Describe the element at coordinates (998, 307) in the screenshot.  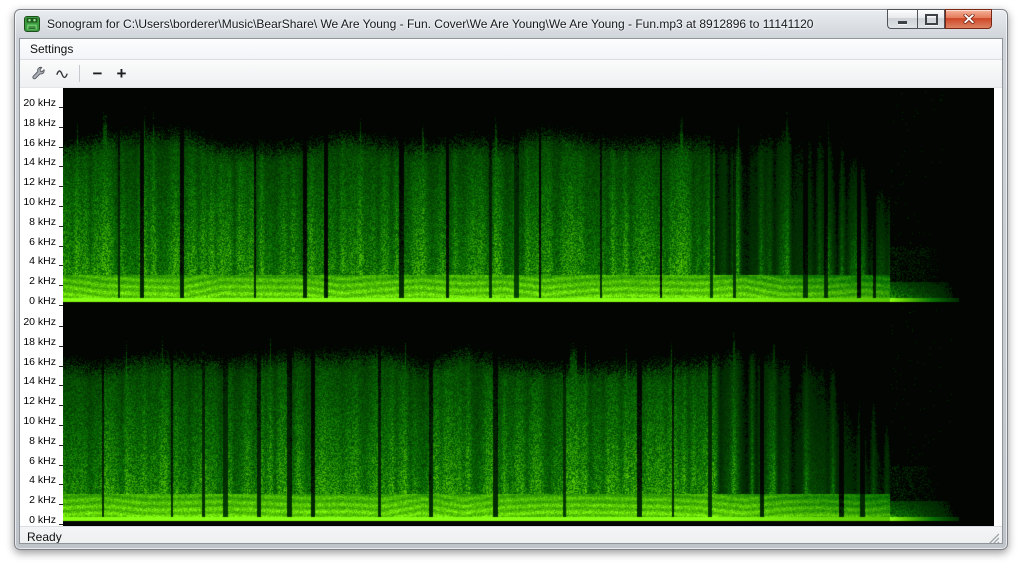
I see `right-margin` at that location.